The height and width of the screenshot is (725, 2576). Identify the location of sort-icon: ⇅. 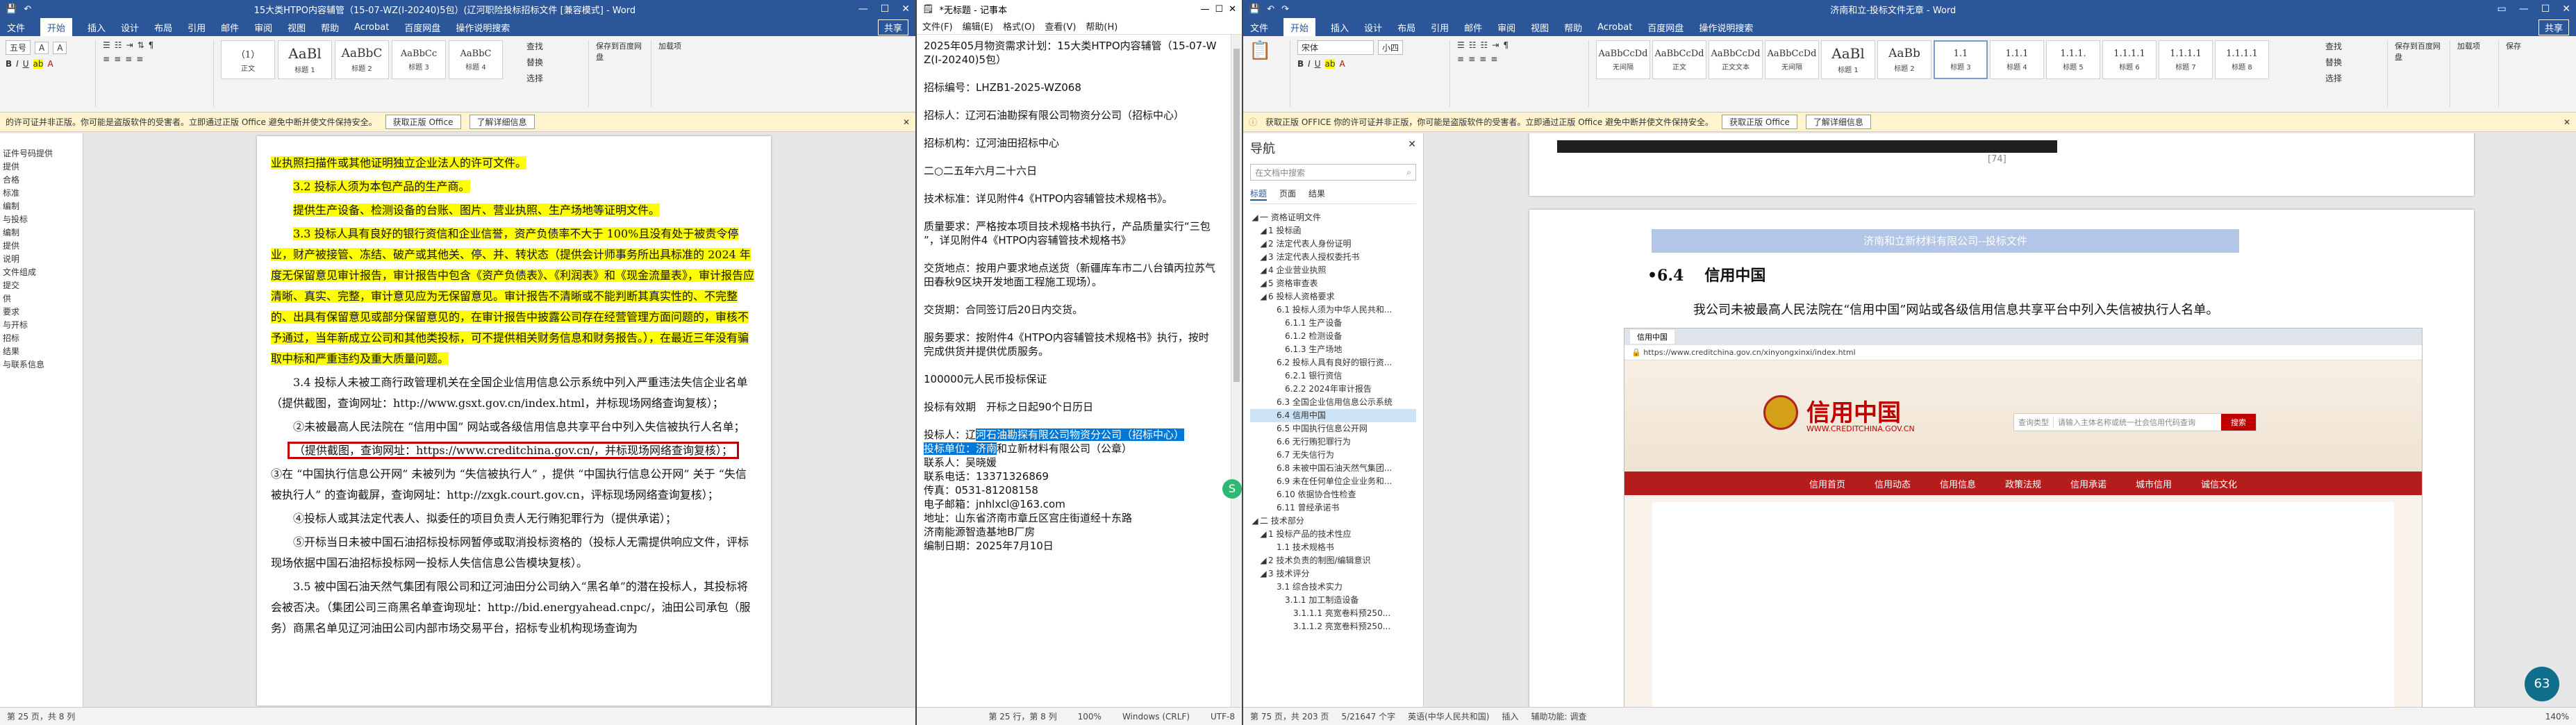
(141, 45).